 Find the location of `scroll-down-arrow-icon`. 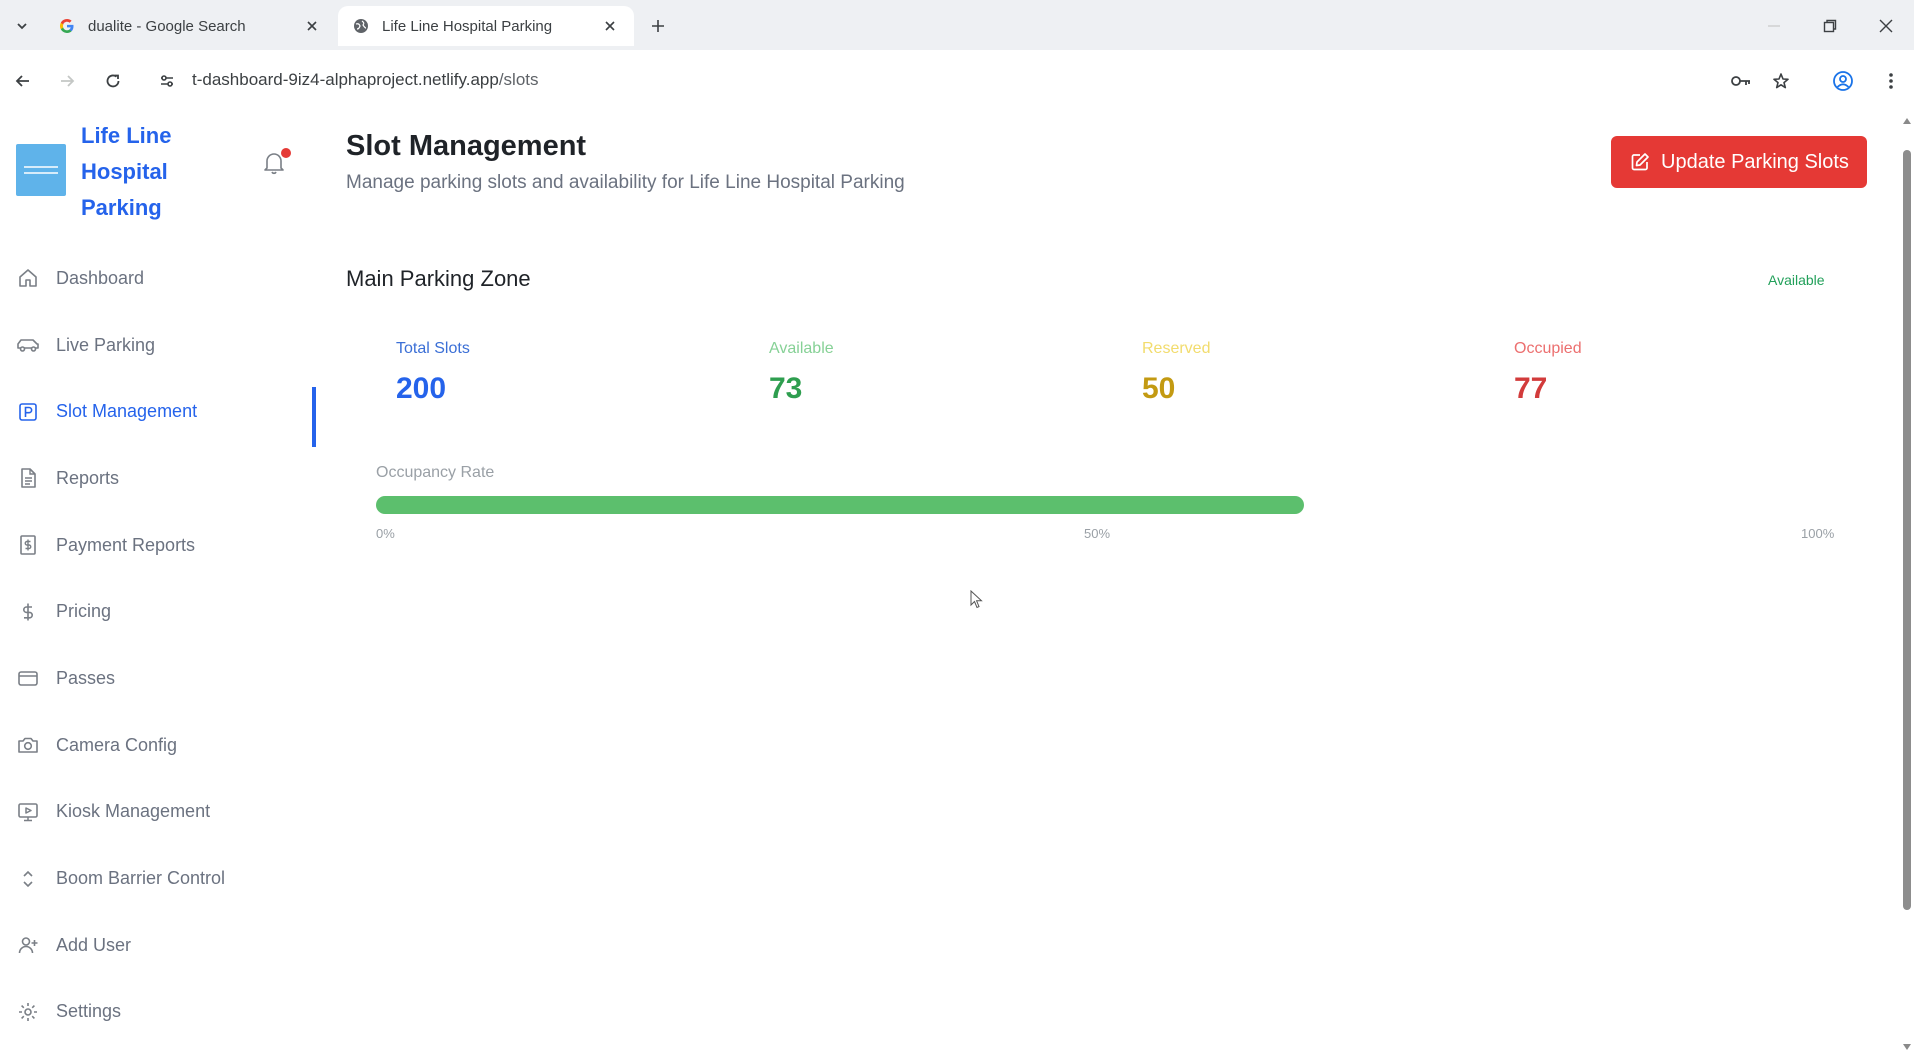

scroll-down-arrow-icon is located at coordinates (1907, 1047).